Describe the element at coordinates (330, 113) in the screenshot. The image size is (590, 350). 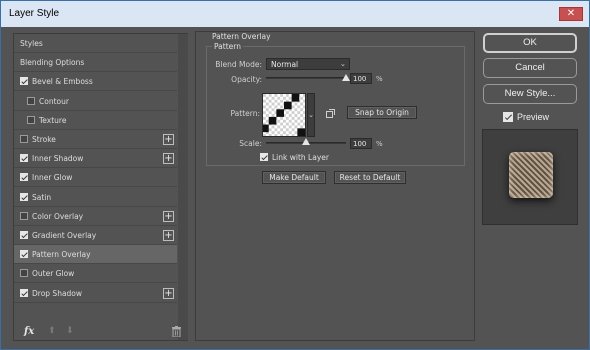
I see `new-preset-icon` at that location.